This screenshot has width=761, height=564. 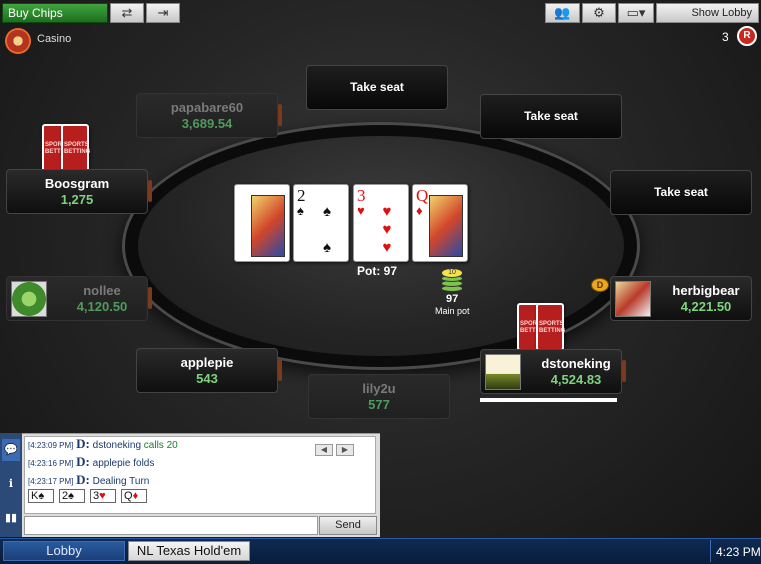 I want to click on seat-boosgram: Boosgram 1,275, so click(x=79, y=191).